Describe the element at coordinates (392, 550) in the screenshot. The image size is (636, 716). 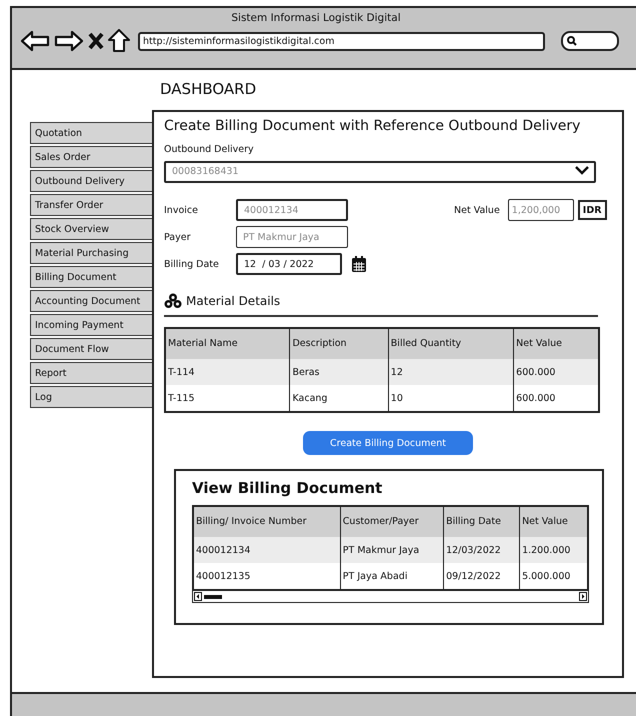
I see `table-cell: PT Makmur Jaya` at that location.